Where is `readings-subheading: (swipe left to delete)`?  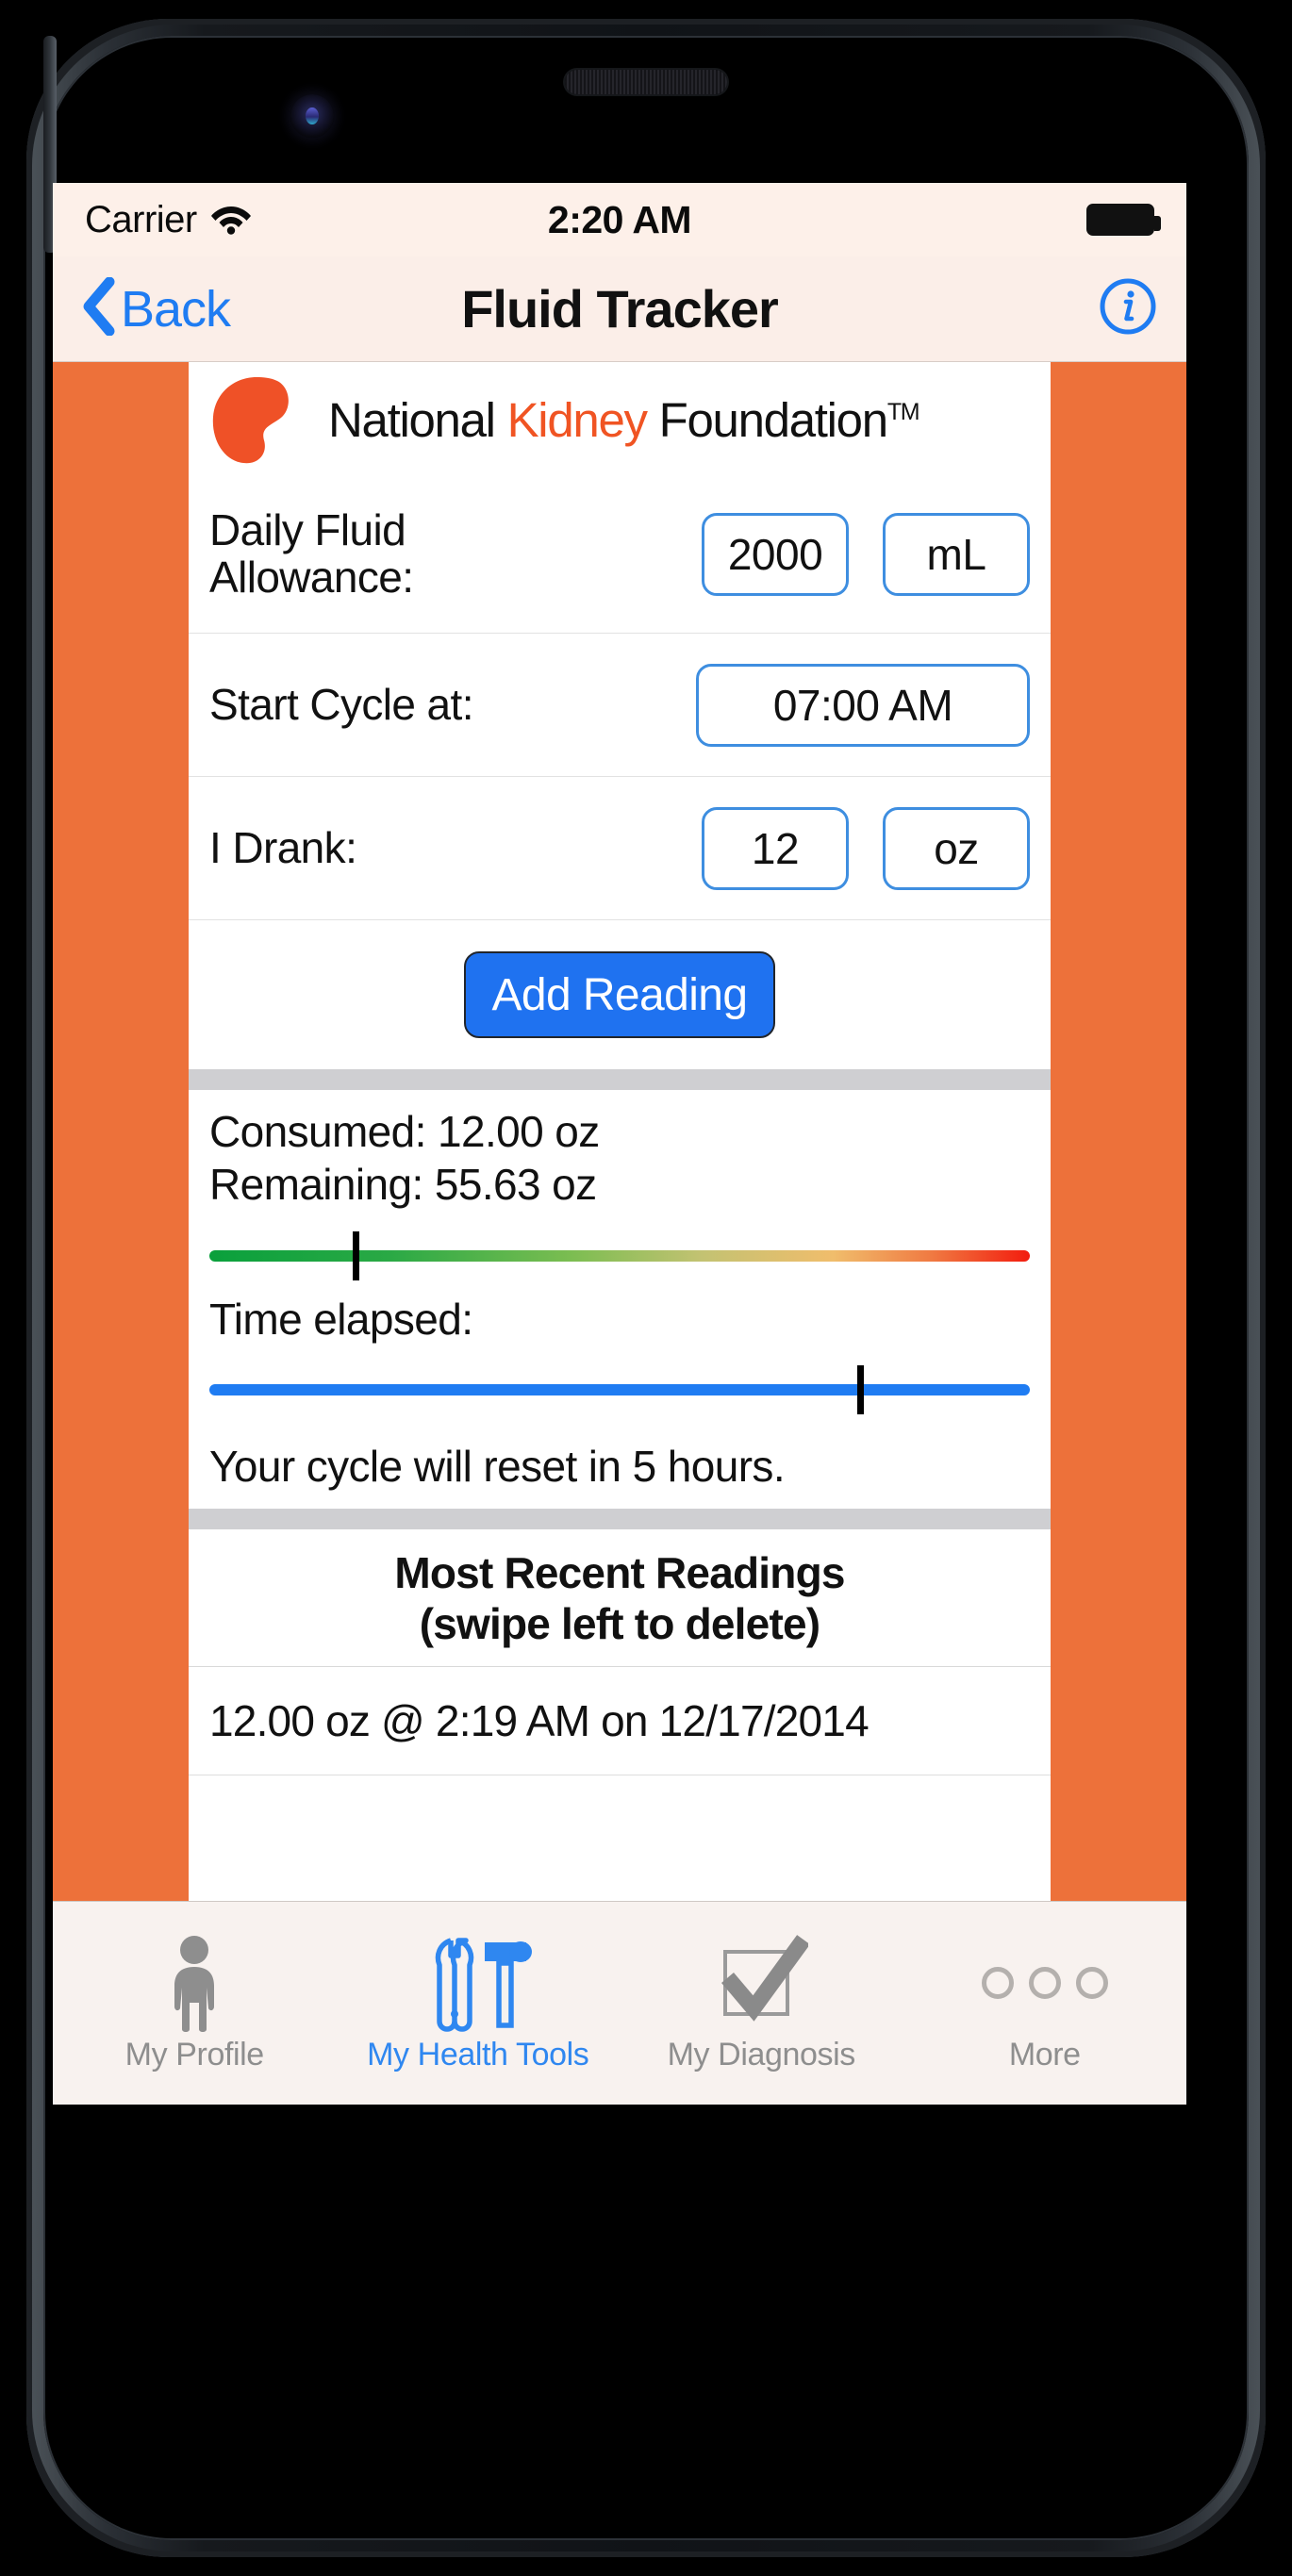
readings-subheading: (swipe left to delete) is located at coordinates (619, 1623).